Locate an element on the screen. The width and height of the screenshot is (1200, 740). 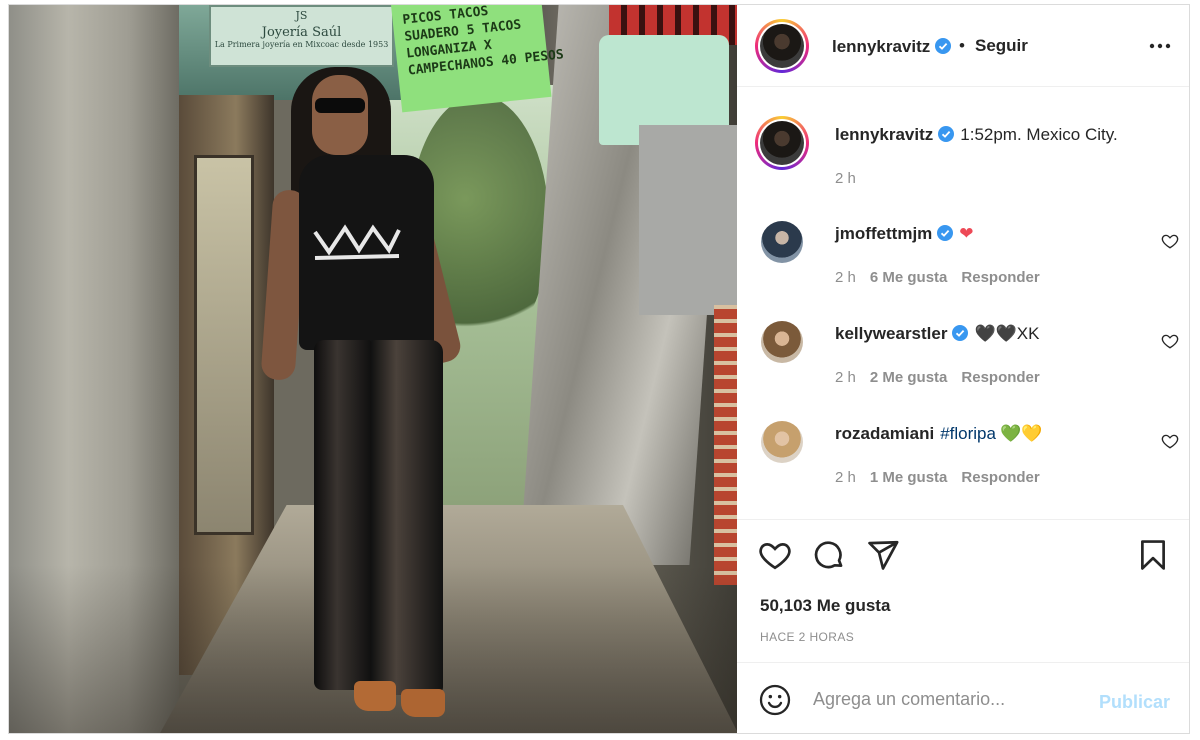
photo-crown-graphic is located at coordinates (357, 242).